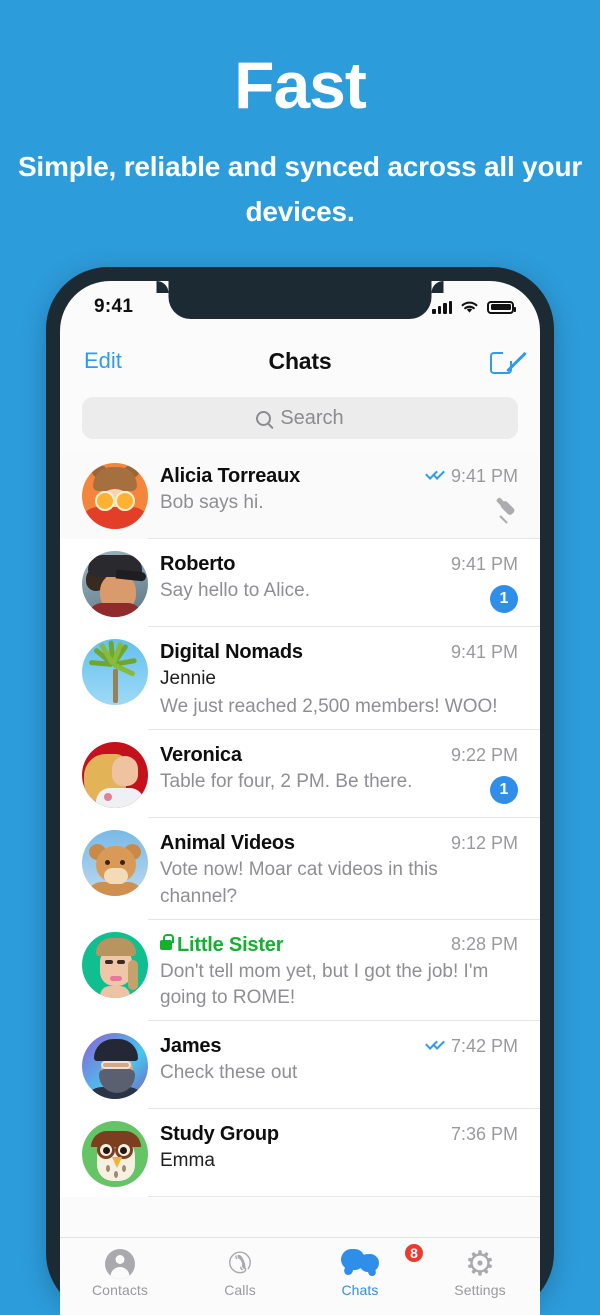  I want to click on chat-sender: Jennie, so click(188, 678).